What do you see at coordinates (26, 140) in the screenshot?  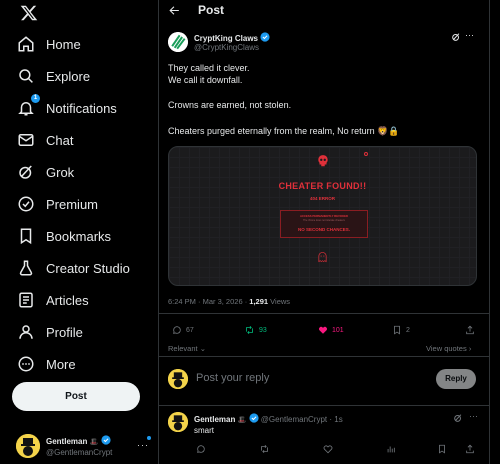 I see `mail-icon` at bounding box center [26, 140].